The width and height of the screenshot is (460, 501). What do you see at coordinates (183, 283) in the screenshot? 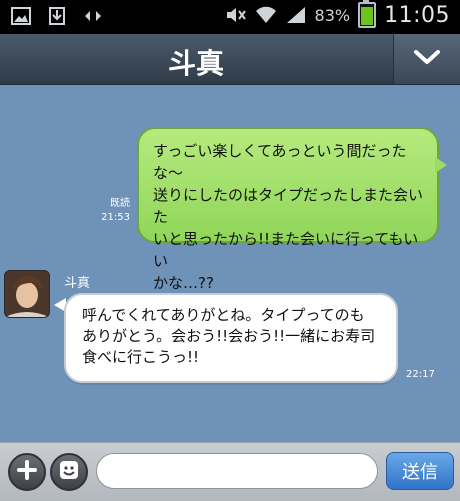
I see `message-line: かな…??` at bounding box center [183, 283].